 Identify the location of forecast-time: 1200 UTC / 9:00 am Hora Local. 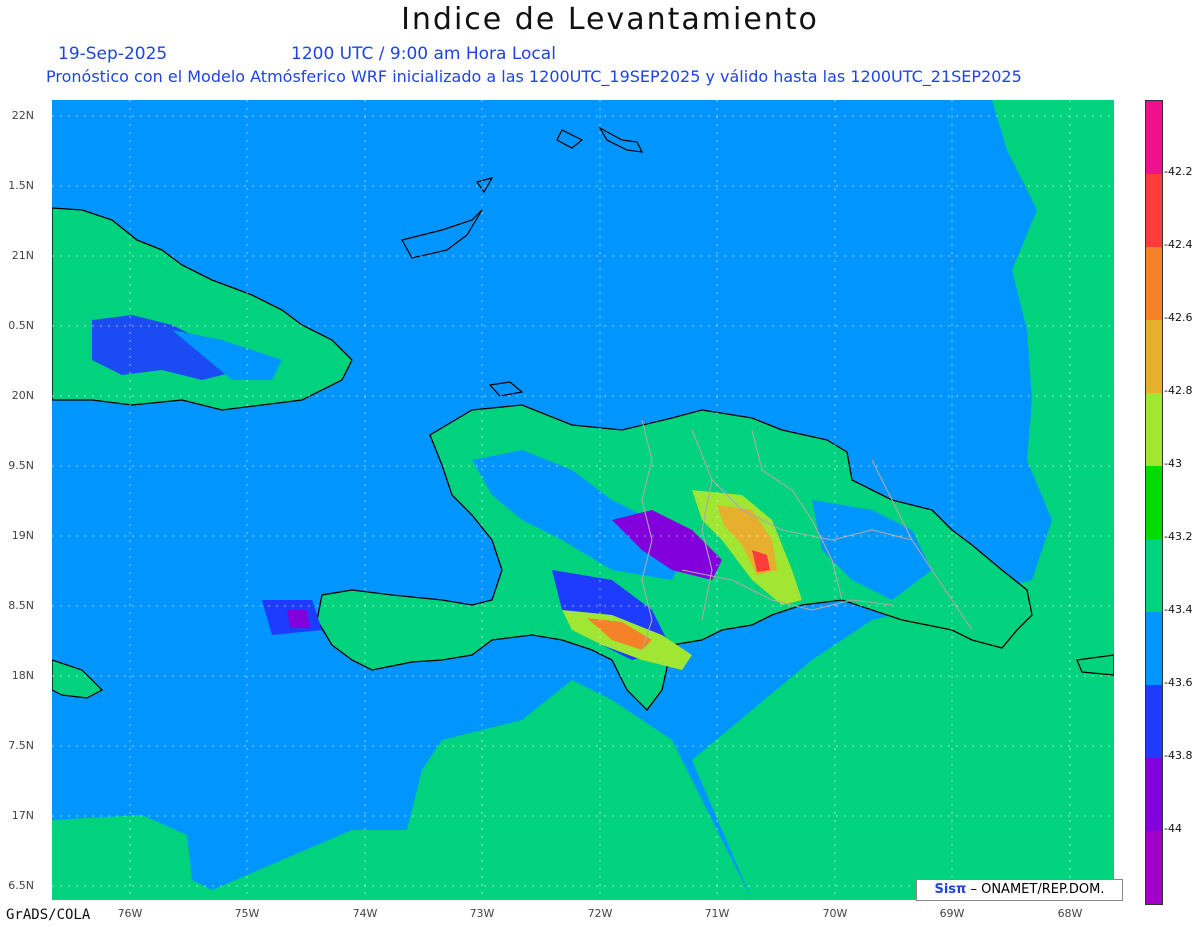
(423, 54).